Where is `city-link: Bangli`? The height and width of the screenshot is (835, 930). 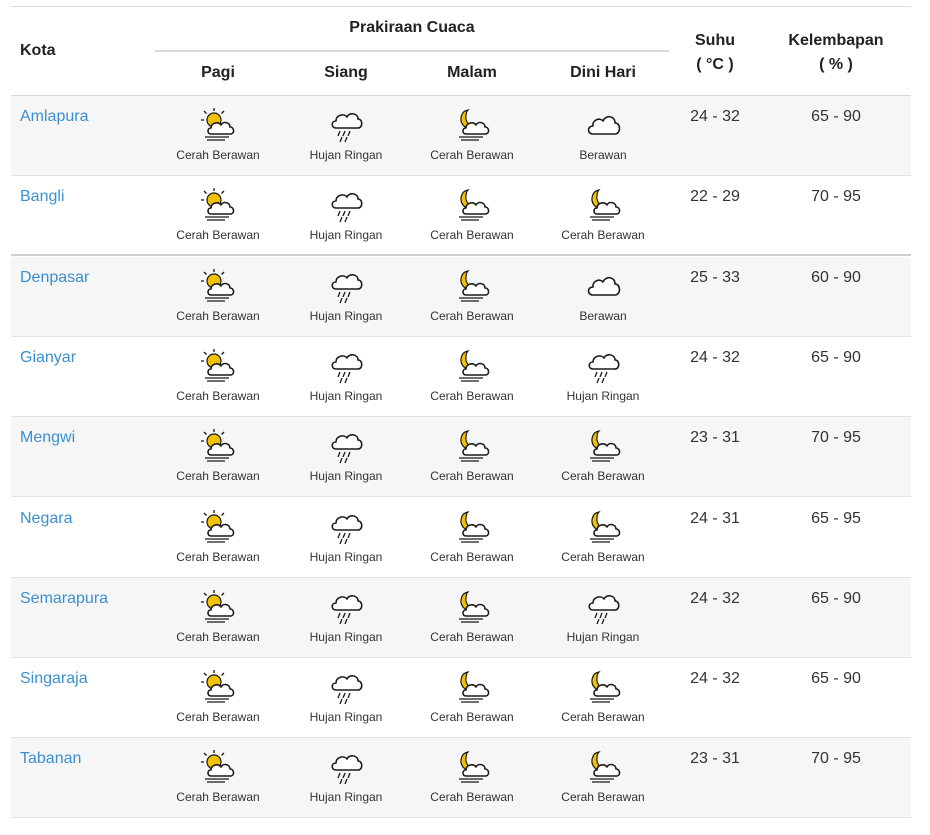 city-link: Bangli is located at coordinates (42, 197).